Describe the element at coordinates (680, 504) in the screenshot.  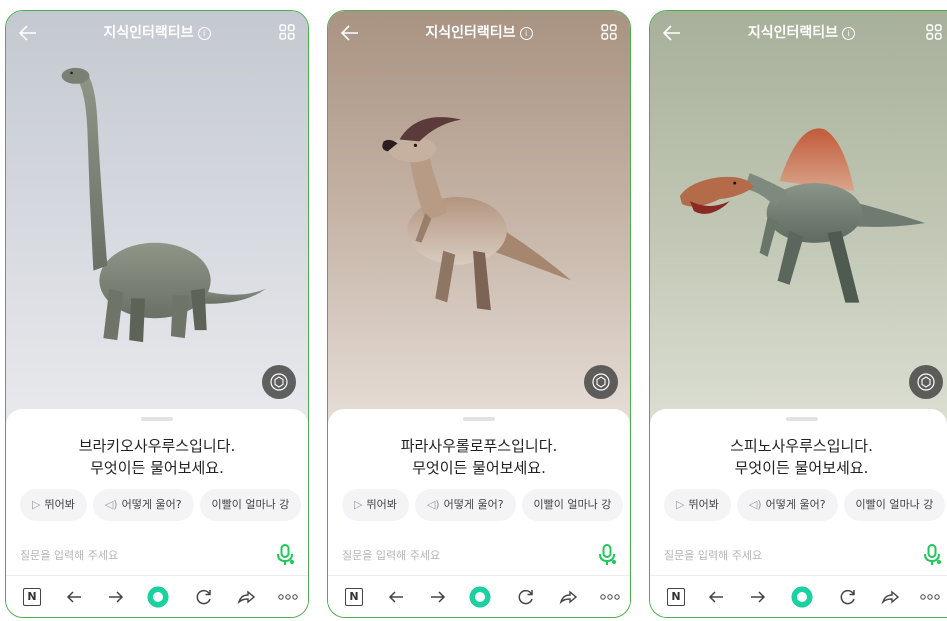
I see `play-icon: ▷` at that location.